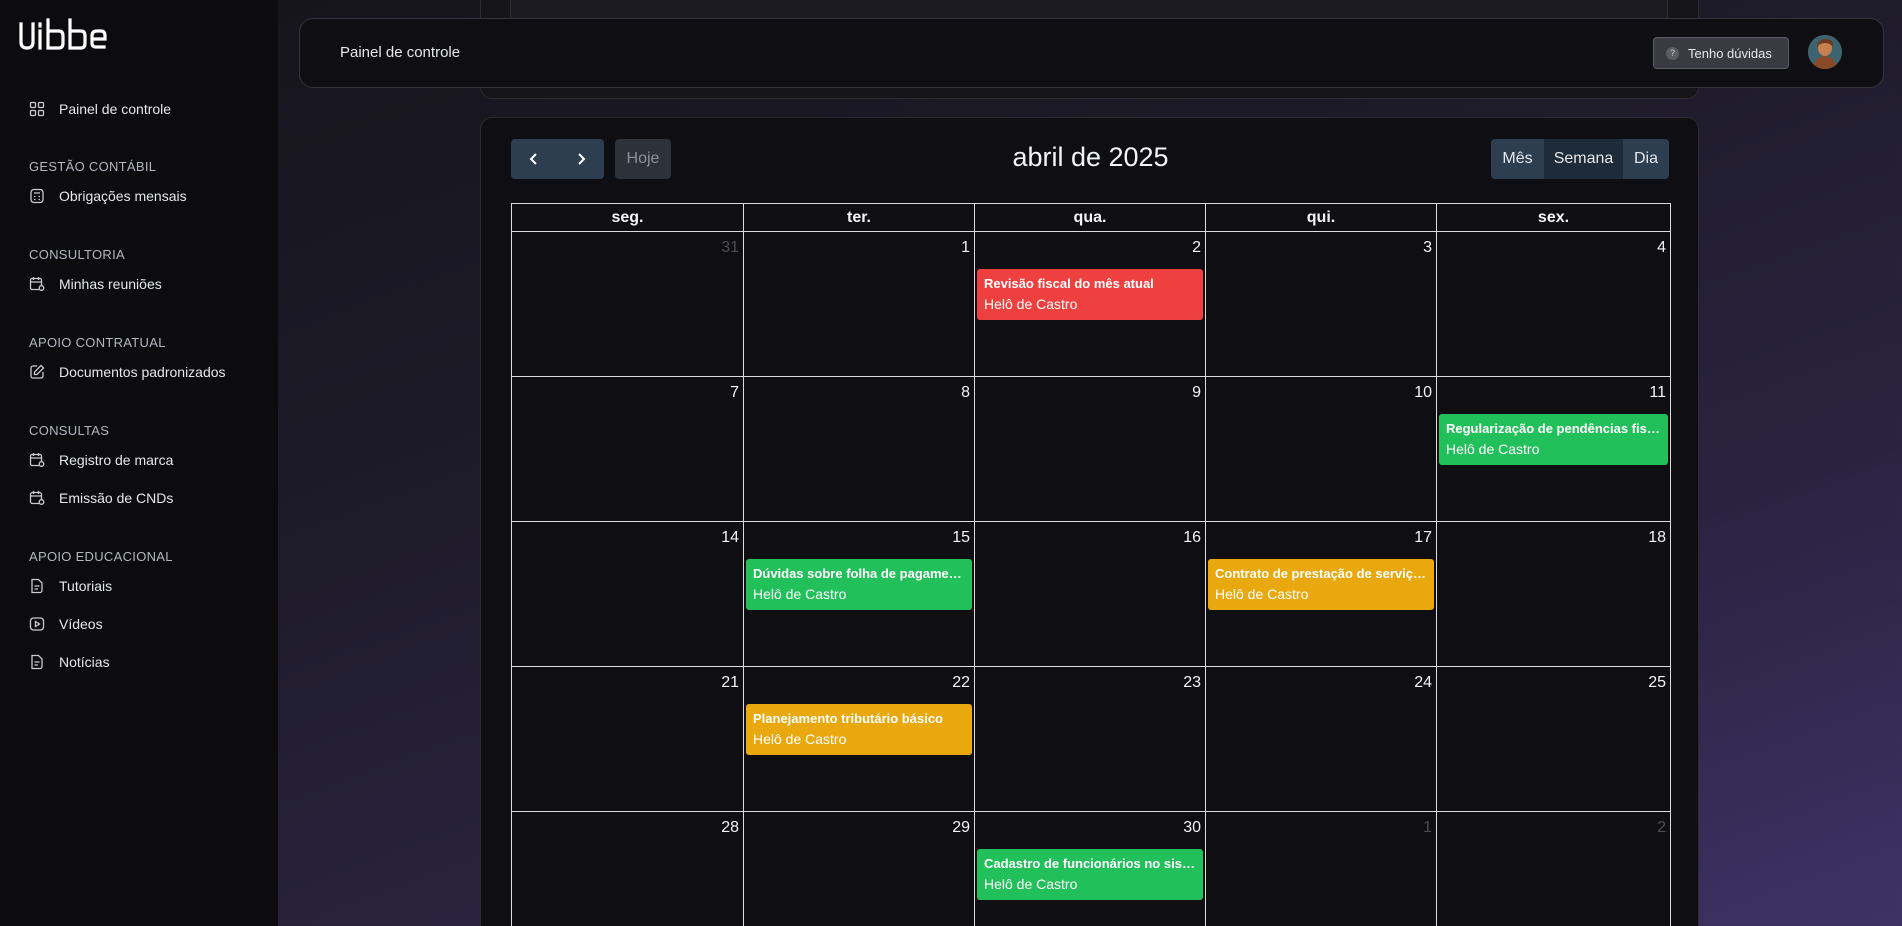 The image size is (1902, 926). Describe the element at coordinates (961, 827) in the screenshot. I see `day-number: 29` at that location.